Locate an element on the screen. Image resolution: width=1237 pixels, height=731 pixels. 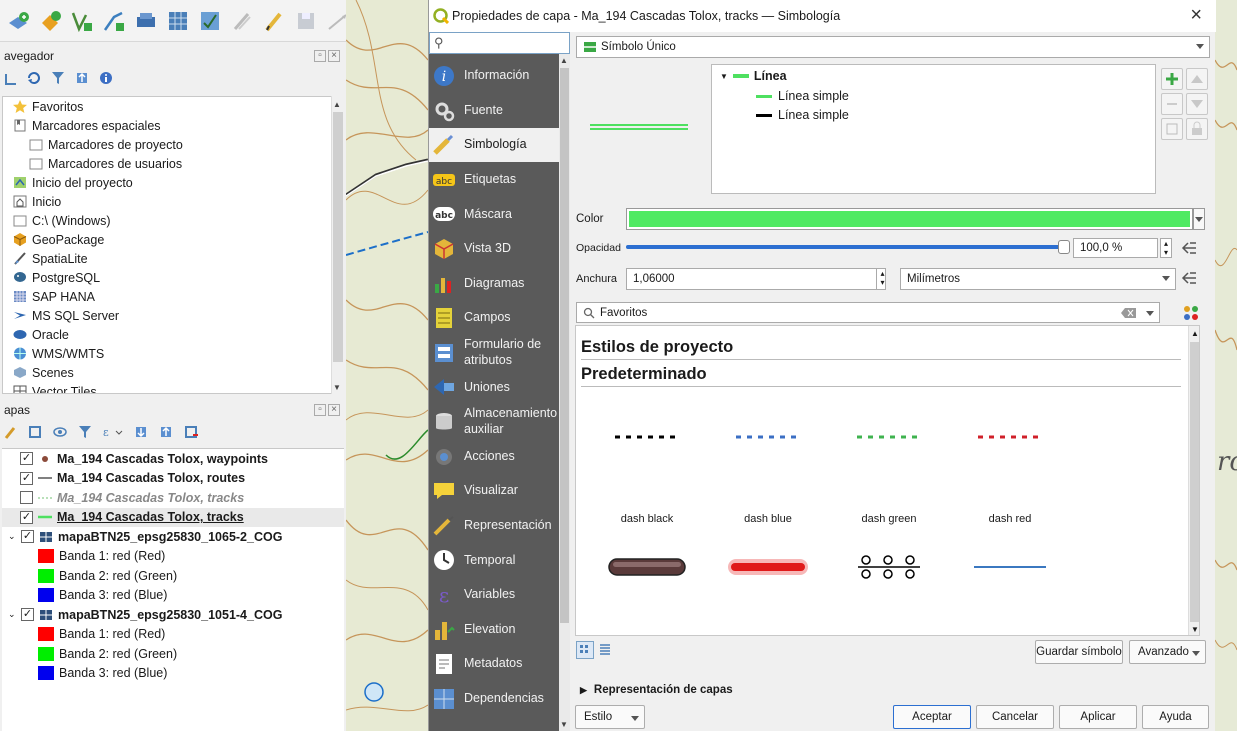
symbol-layer-item: Línea simple is located at coordinates (802, 96).